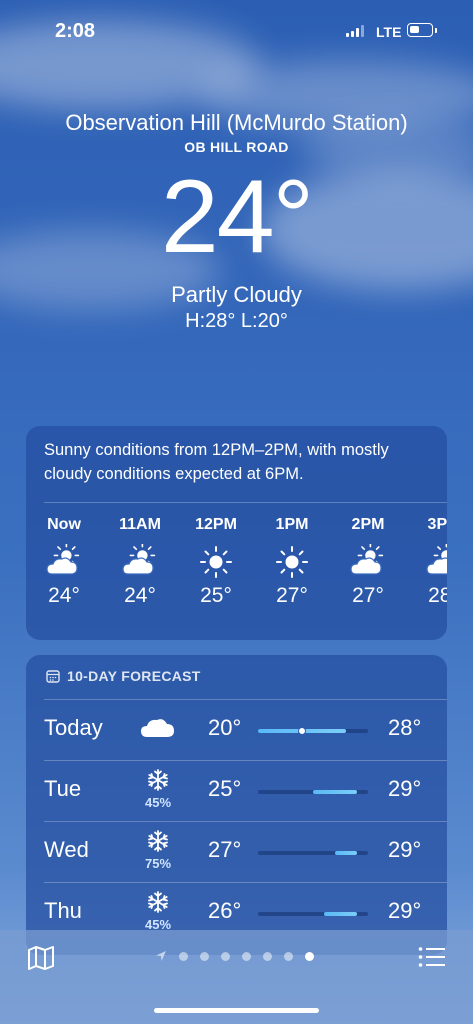 This screenshot has width=473, height=1024. I want to click on forecast-high: 28°, so click(405, 727).